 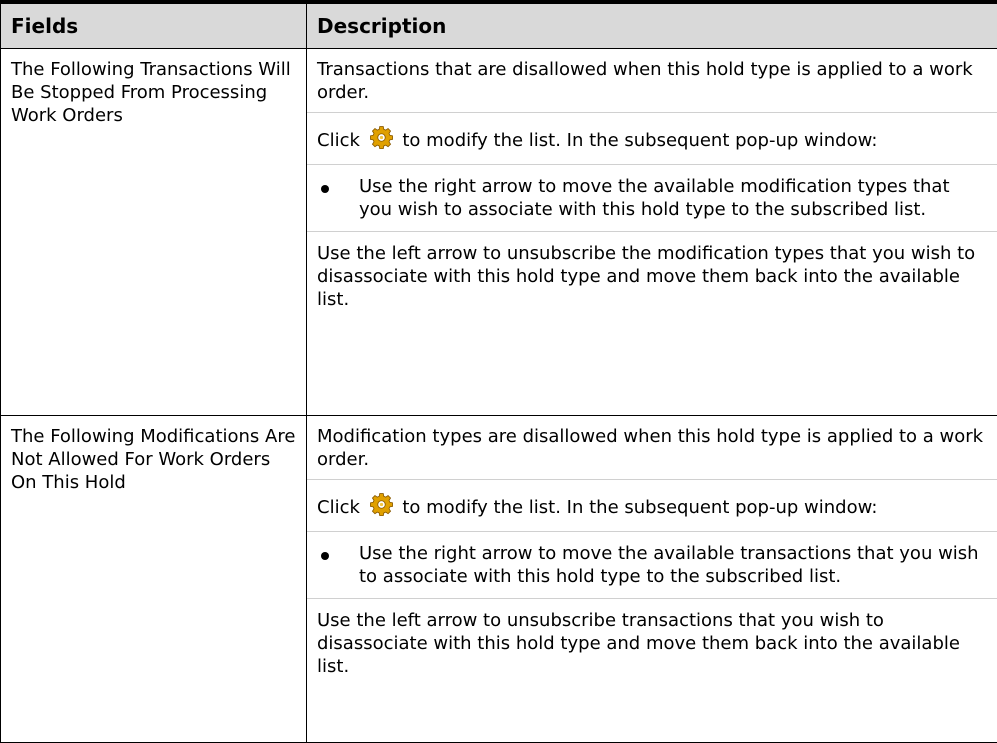 I want to click on header-description: Description, so click(x=652, y=25).